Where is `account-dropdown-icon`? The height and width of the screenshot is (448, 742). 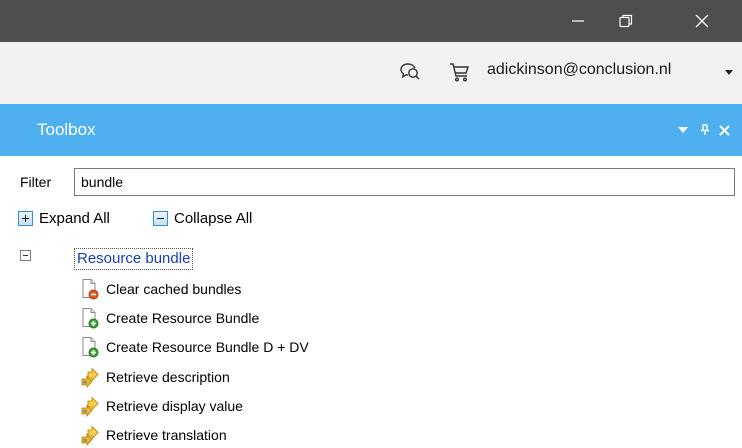 account-dropdown-icon is located at coordinates (729, 72).